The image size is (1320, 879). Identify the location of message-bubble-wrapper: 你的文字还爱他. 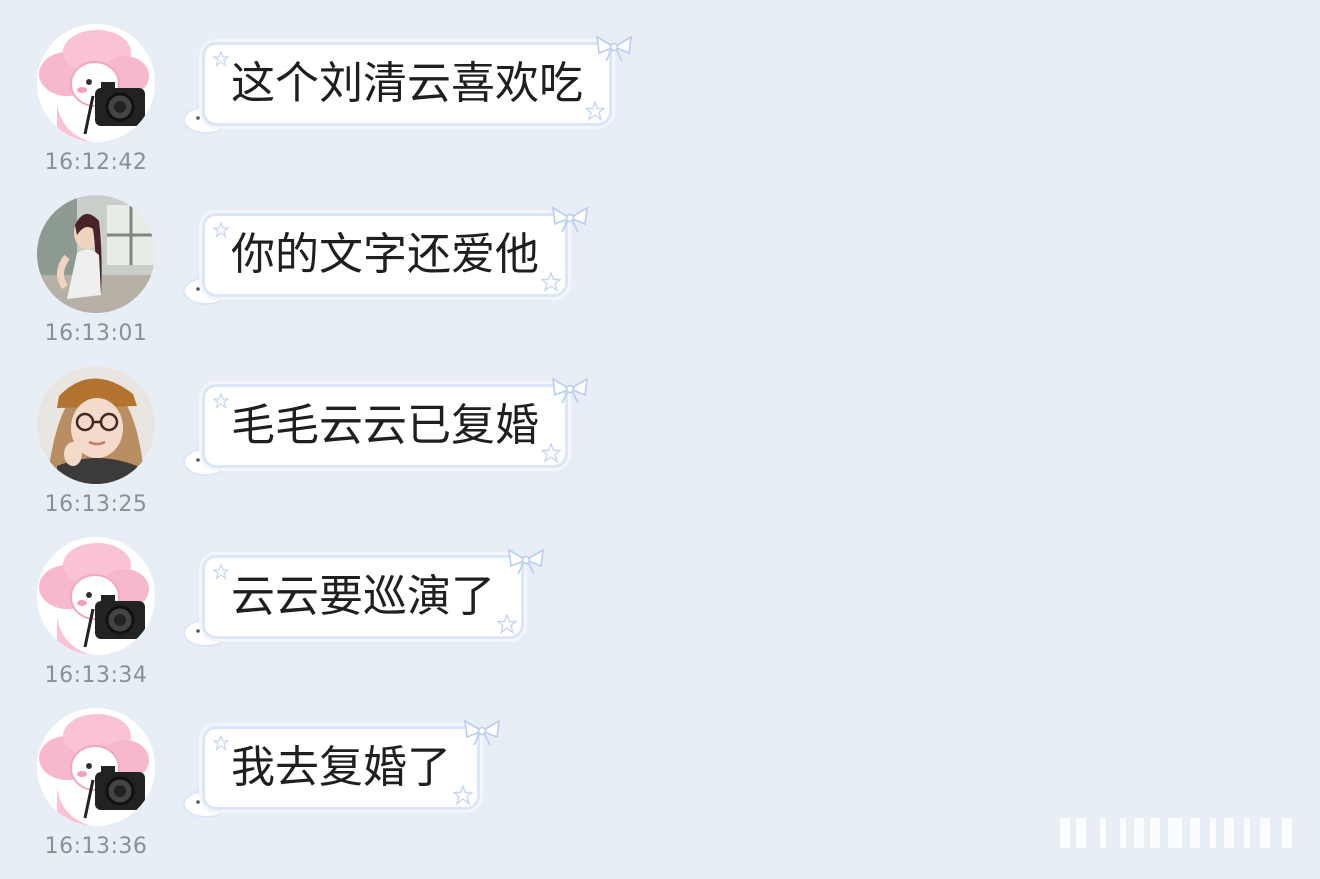
(384, 255).